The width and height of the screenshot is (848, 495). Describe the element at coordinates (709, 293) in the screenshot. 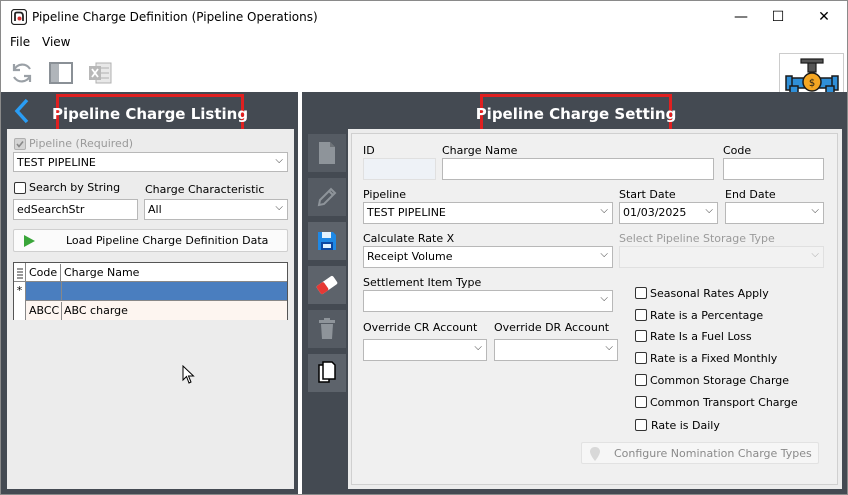

I see `seasonal-rates-label: Seasonal Rates Apply` at that location.